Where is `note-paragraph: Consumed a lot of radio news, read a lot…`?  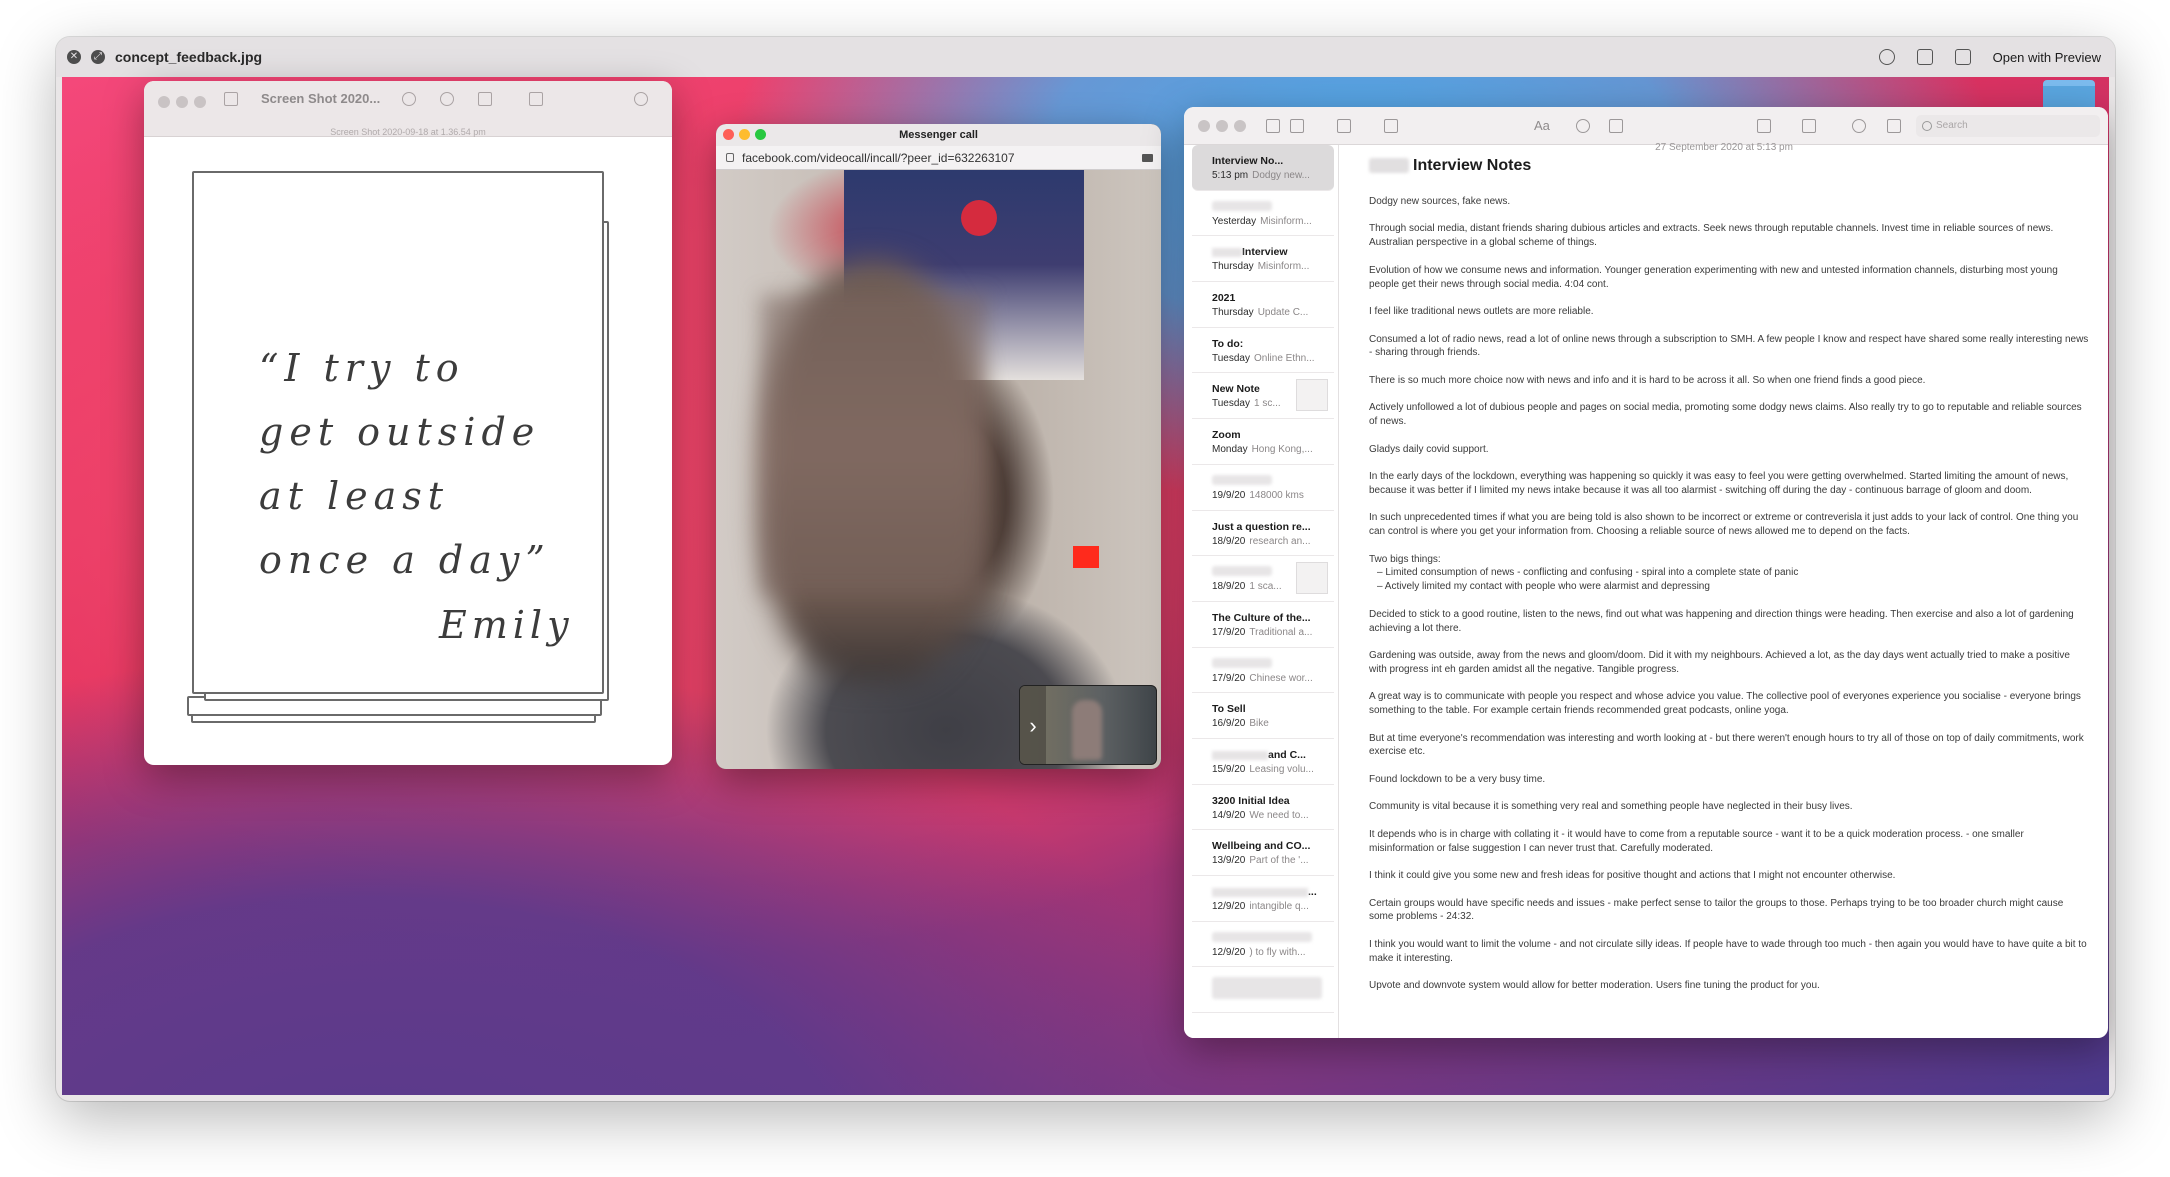 note-paragraph: Consumed a lot of radio news, read a lot… is located at coordinates (1729, 346).